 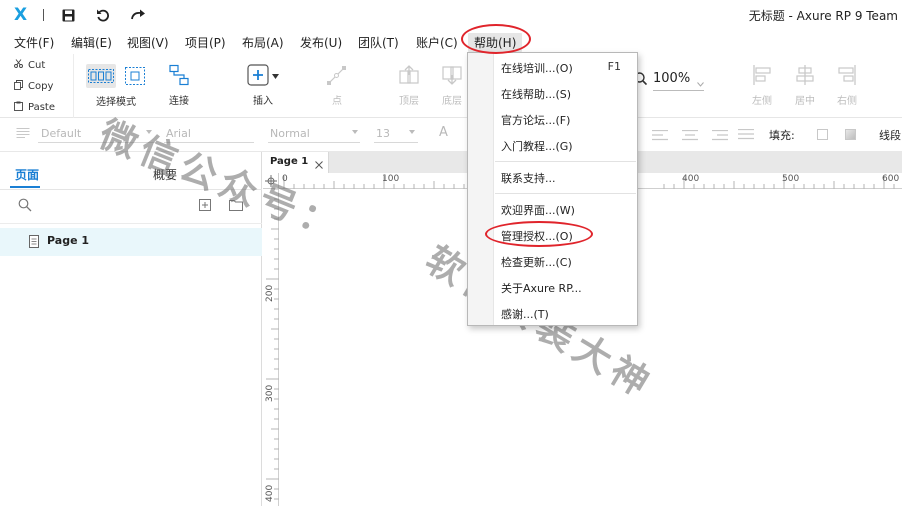 I want to click on menu-publish: 发布(U), so click(x=321, y=42).